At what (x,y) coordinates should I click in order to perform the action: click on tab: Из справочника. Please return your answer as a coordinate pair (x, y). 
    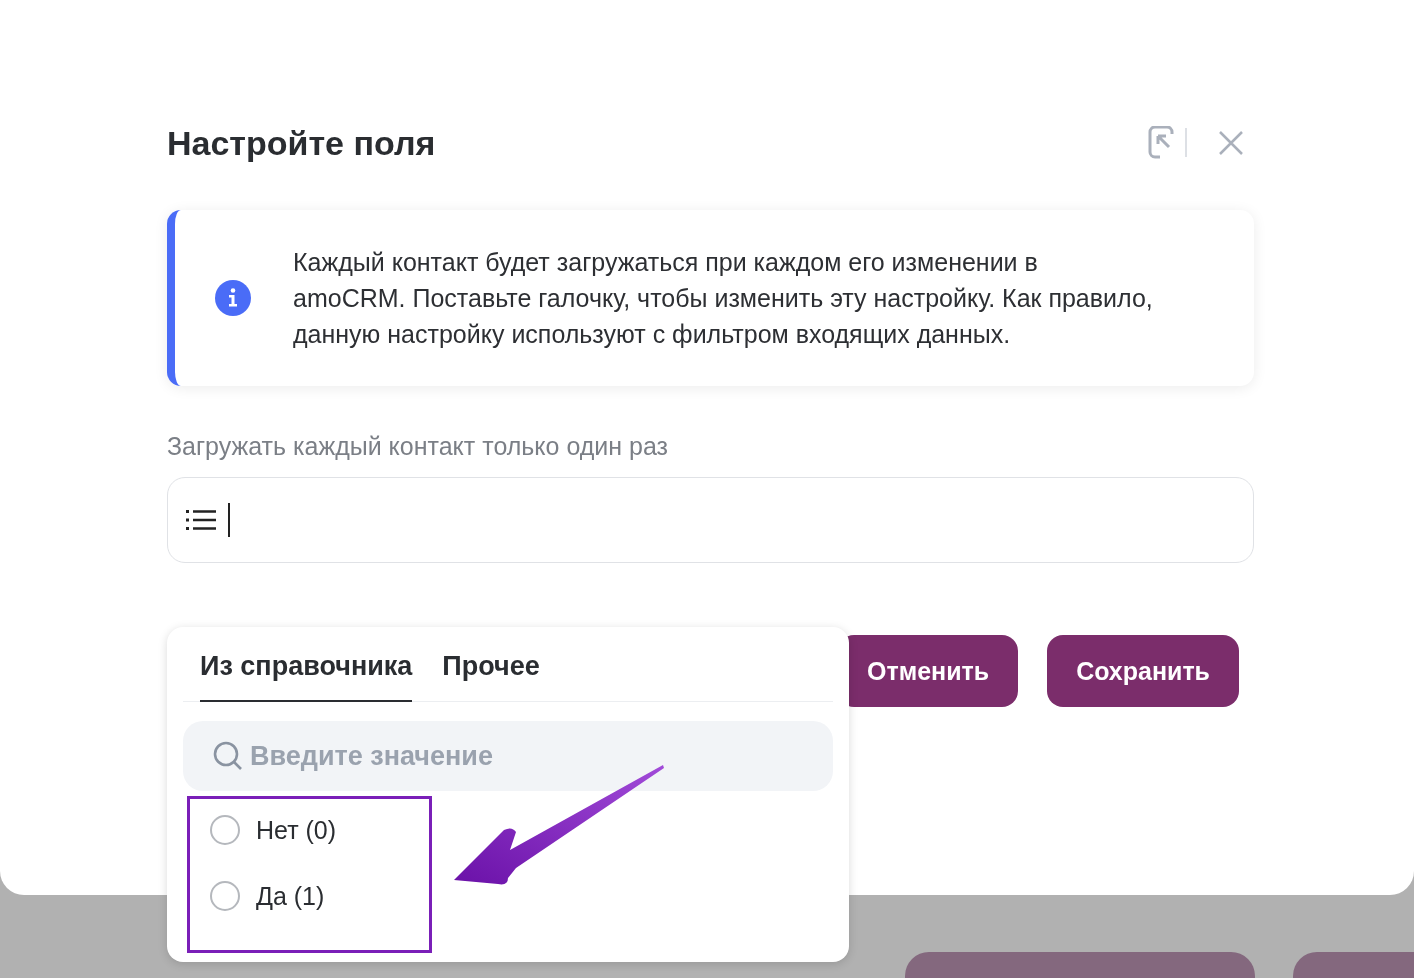
    Looking at the image, I should click on (306, 673).